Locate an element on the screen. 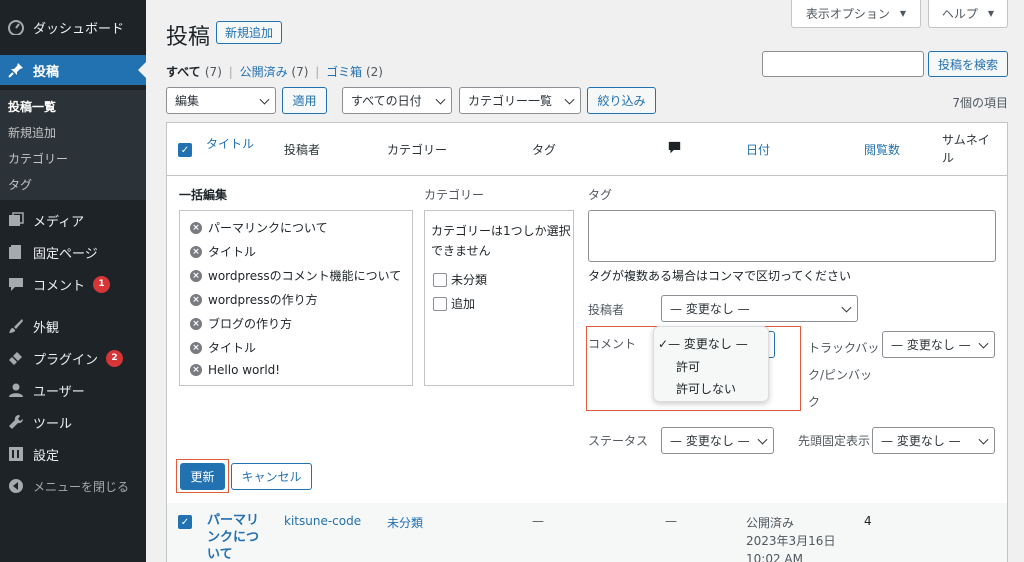 This screenshot has height=562, width=1024. comment-option-no-change: ✓— 変更なし — is located at coordinates (703, 343).